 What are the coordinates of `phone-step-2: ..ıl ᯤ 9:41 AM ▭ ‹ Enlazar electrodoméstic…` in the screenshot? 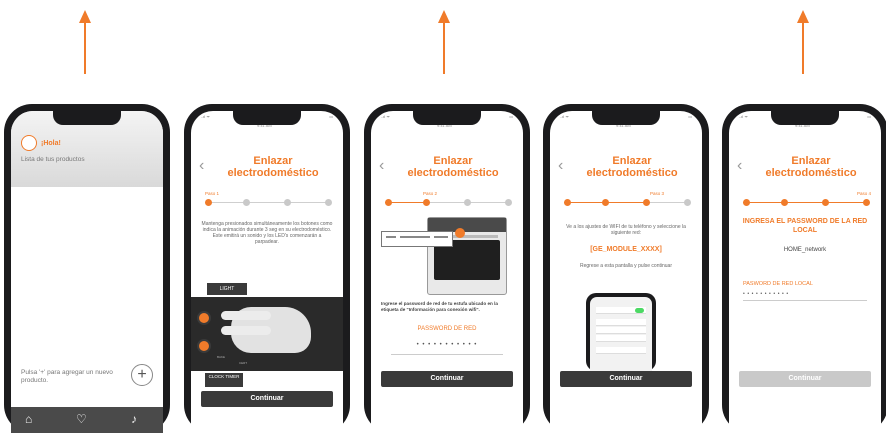 It's located at (447, 268).